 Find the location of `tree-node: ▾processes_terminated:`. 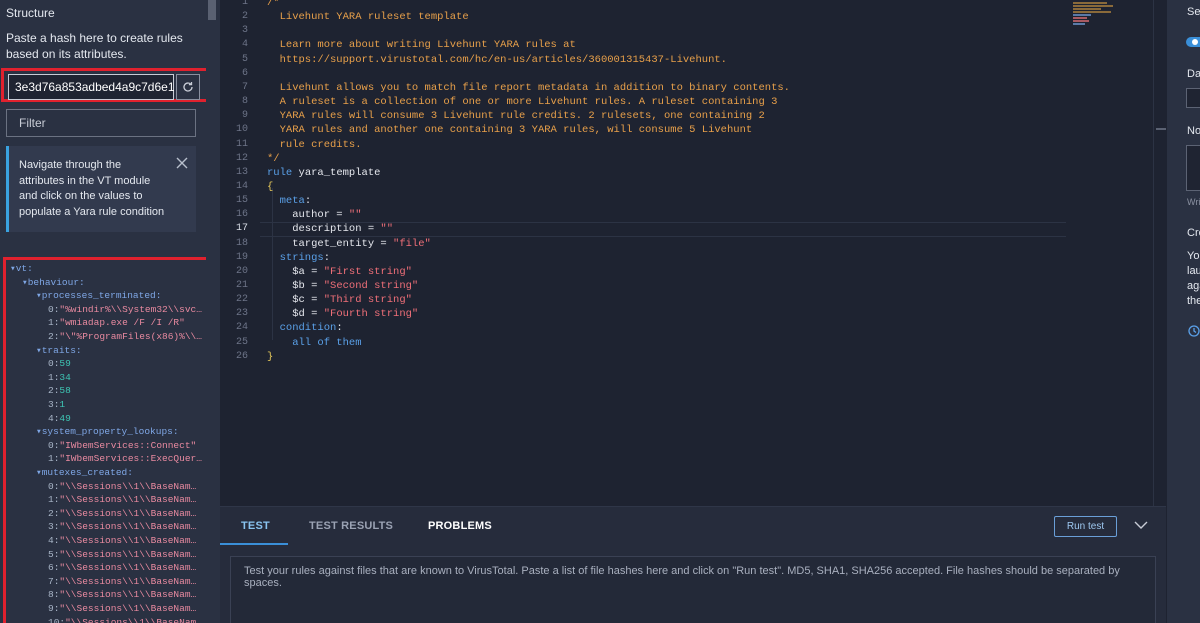

tree-node: ▾processes_terminated: is located at coordinates (98, 296).